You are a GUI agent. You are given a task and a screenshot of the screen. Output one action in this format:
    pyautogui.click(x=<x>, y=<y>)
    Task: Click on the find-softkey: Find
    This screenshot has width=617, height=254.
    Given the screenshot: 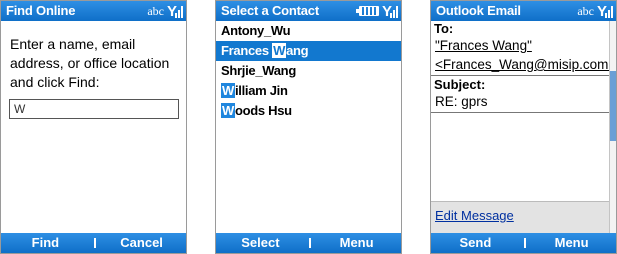 What is the action you would take?
    pyautogui.click(x=45, y=242)
    